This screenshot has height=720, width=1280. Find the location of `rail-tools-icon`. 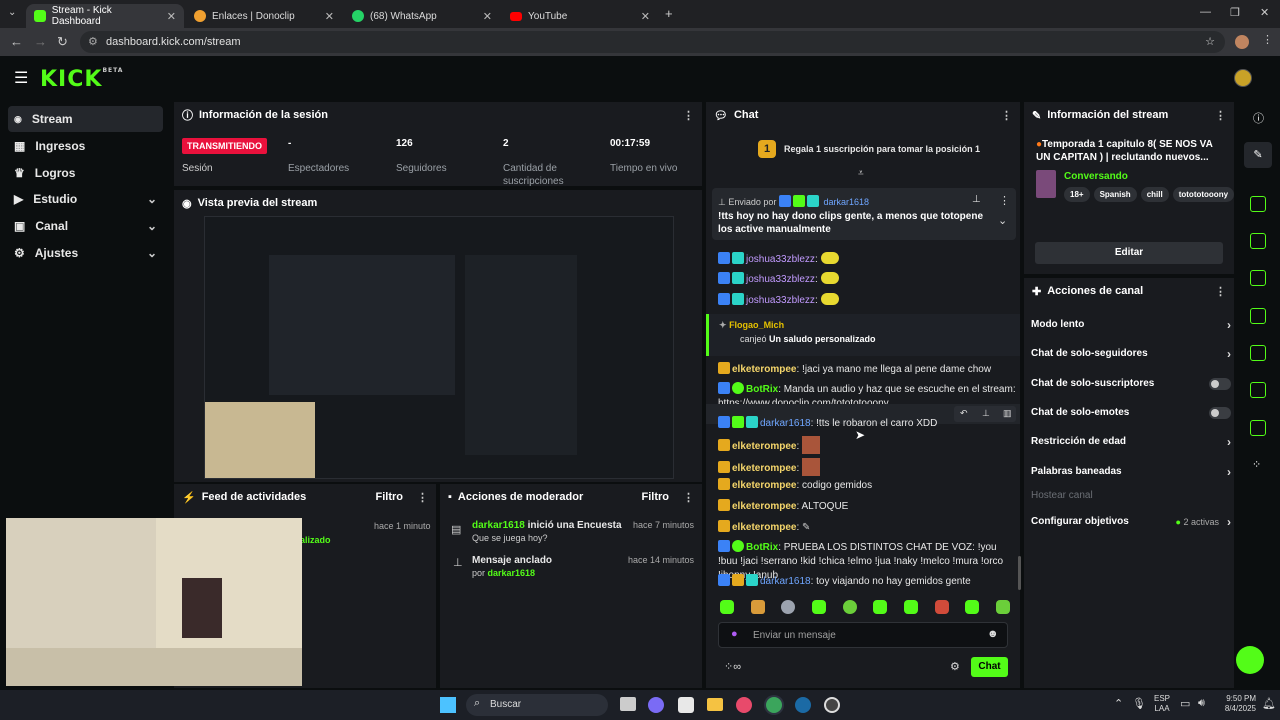

rail-tools-icon is located at coordinates (1258, 428).